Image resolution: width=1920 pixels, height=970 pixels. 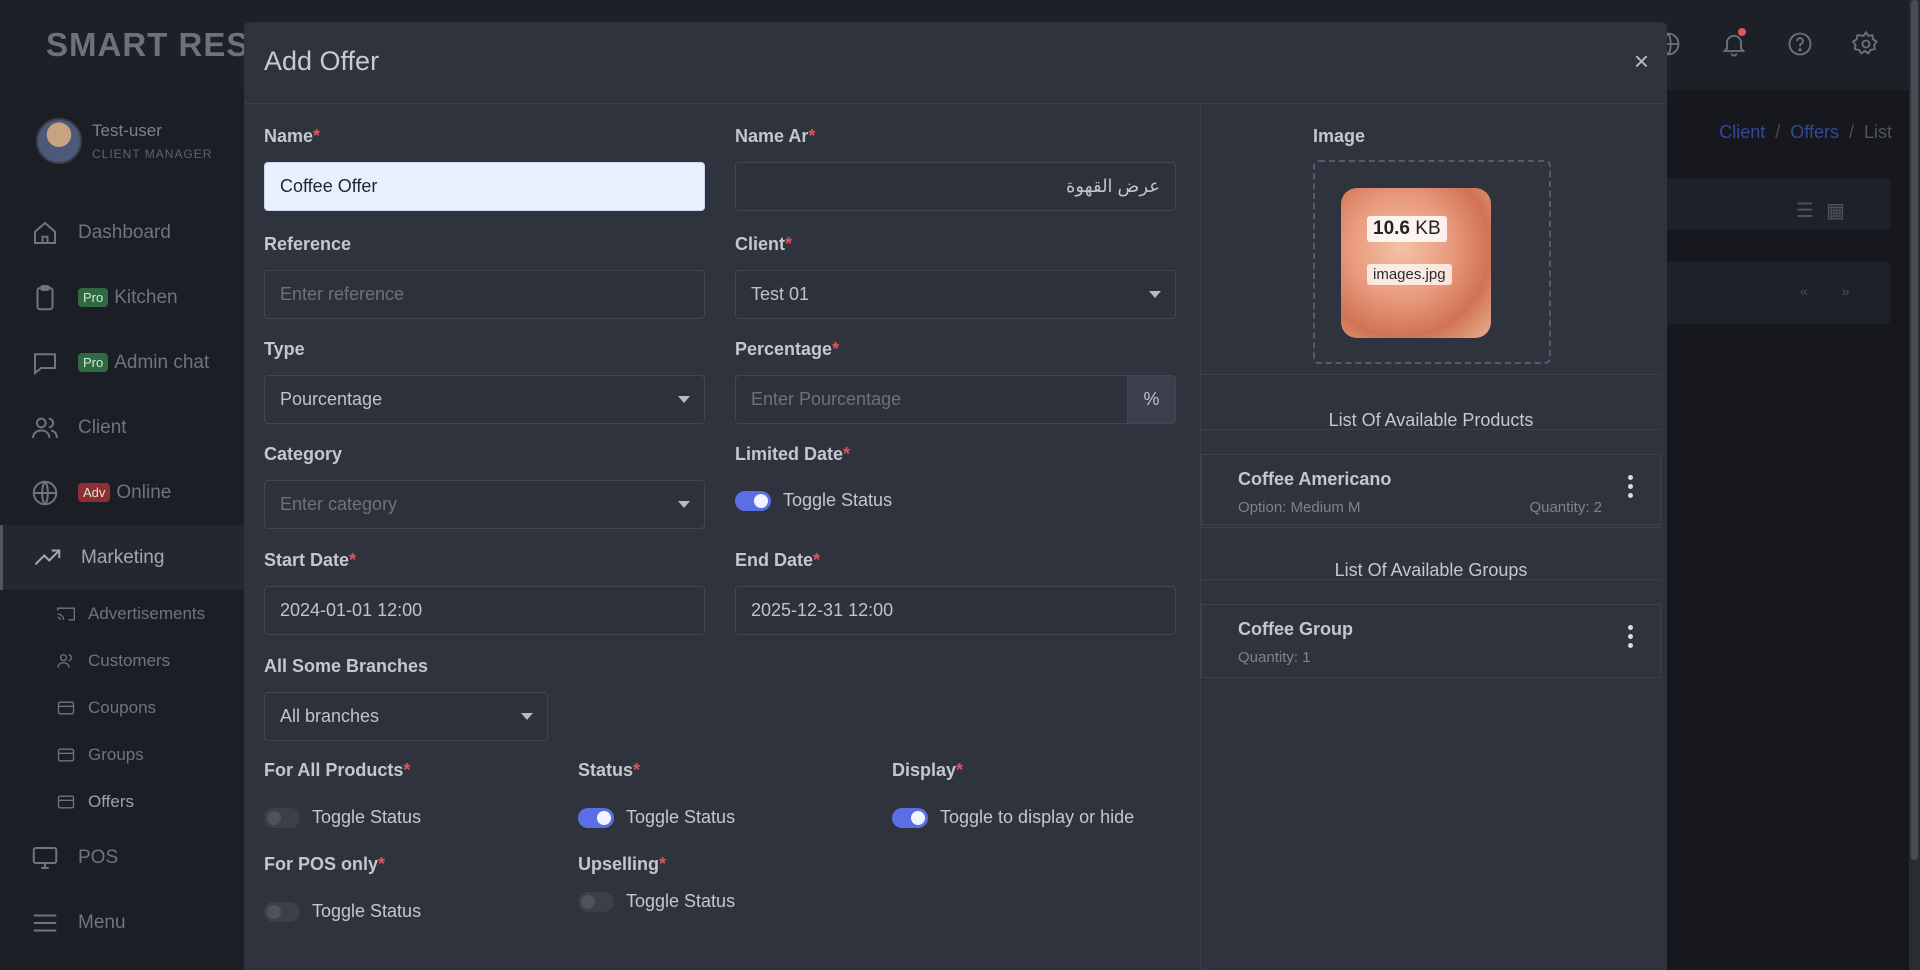 I want to click on sidebar-item-label: Dashboard, so click(x=124, y=232).